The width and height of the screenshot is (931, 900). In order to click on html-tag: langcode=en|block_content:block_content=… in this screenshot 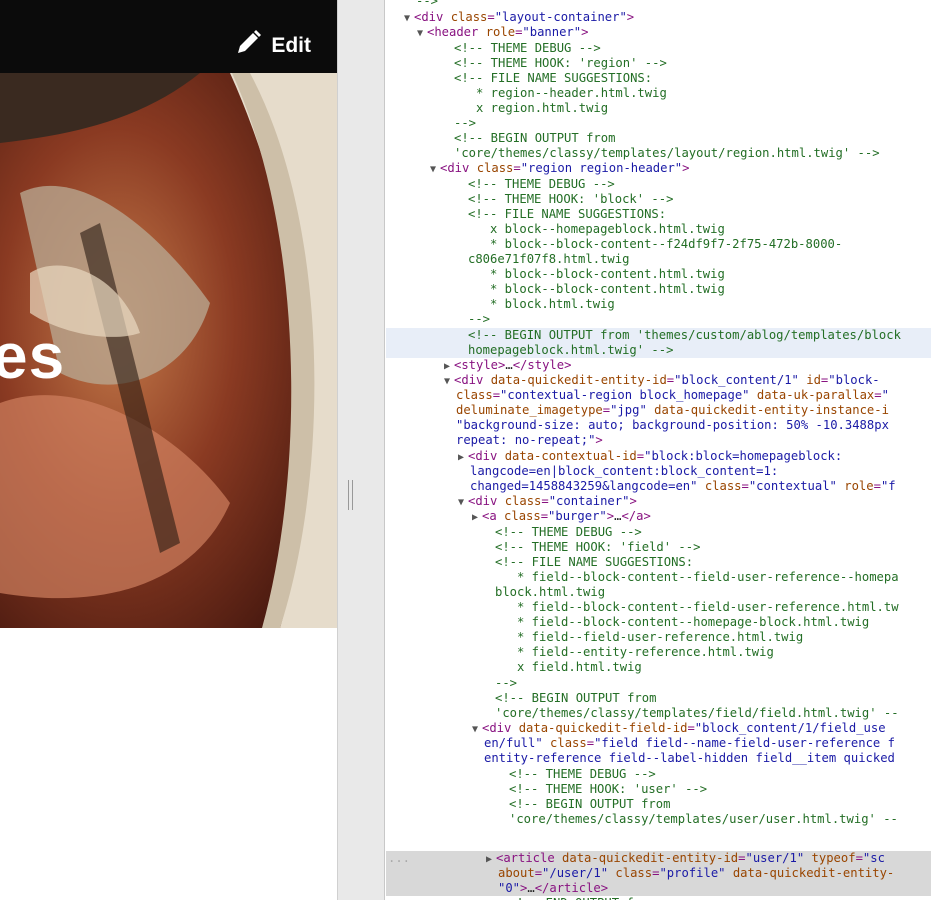, I will do `click(624, 471)`.